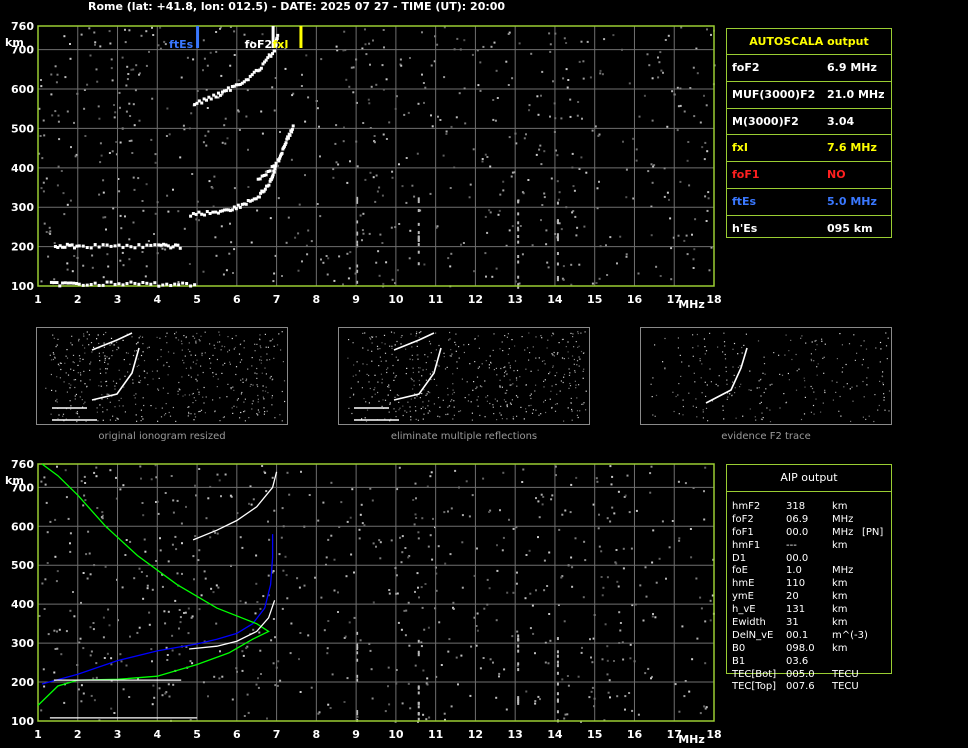 This screenshot has width=968, height=748. What do you see at coordinates (746, 175) in the screenshot?
I see `autoscala-label: foF1` at bounding box center [746, 175].